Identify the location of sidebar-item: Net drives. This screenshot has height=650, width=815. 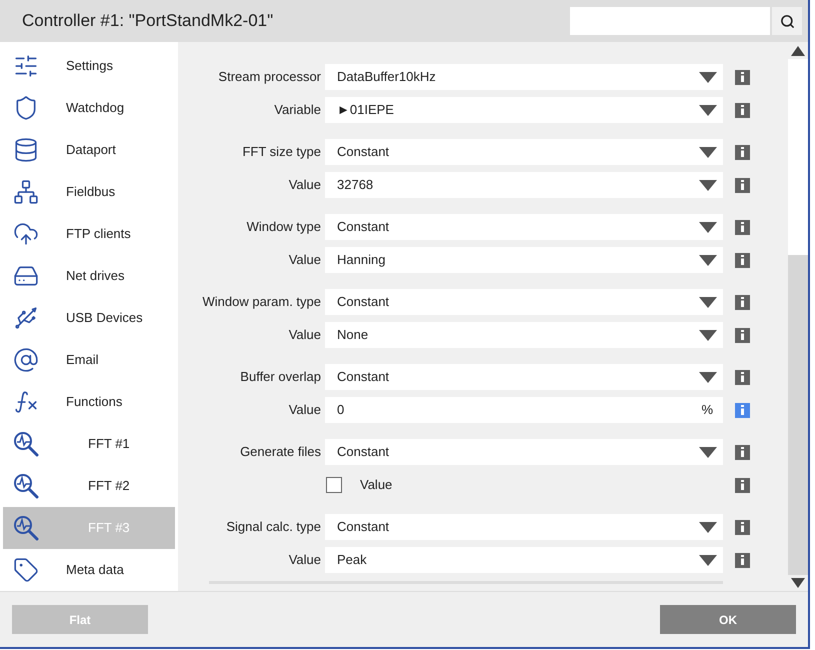
(89, 276).